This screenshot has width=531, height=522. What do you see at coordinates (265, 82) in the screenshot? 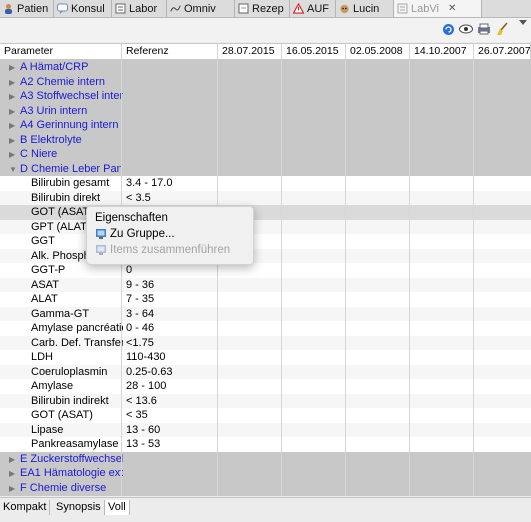
I see `category-row: ▶ A2 Chemie intern` at bounding box center [265, 82].